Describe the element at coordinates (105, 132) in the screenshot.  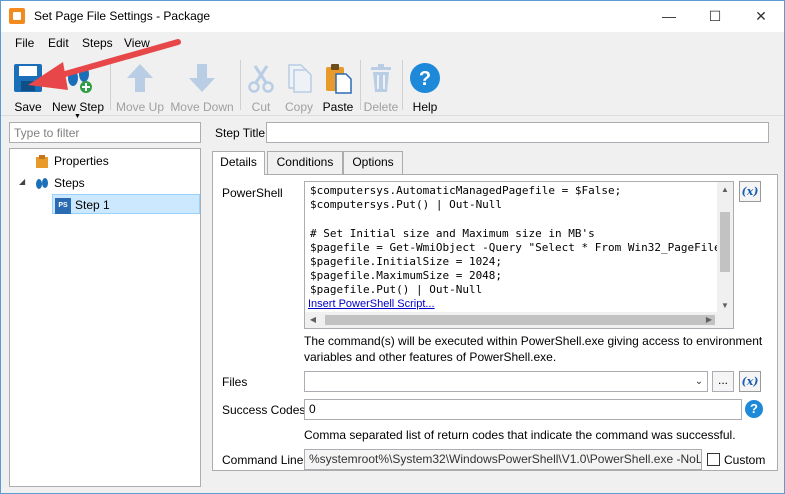
I see `filter-input` at that location.